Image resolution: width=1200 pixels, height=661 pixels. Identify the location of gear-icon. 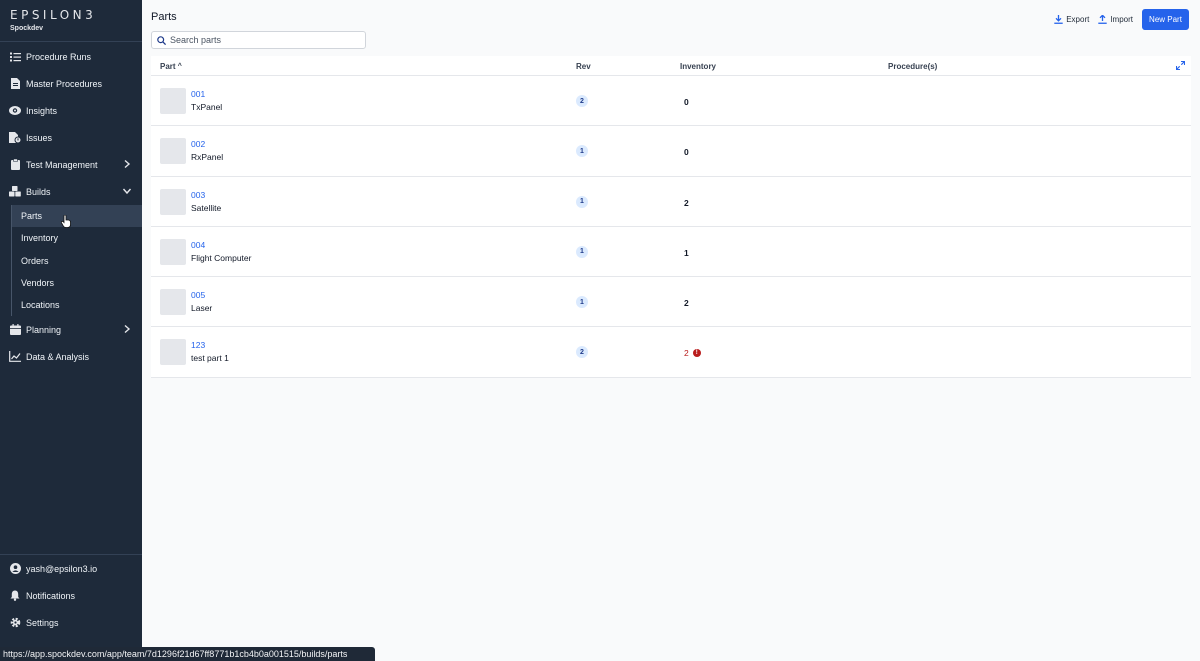
(15, 623).